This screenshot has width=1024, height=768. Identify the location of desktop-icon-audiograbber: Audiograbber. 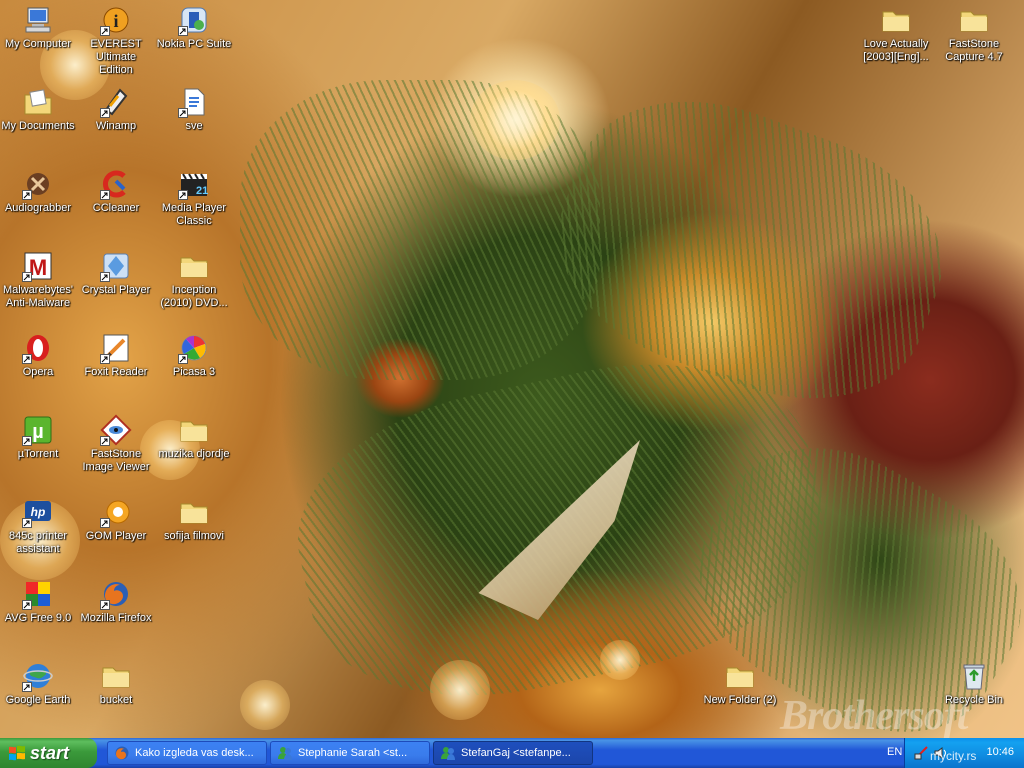
(38, 191).